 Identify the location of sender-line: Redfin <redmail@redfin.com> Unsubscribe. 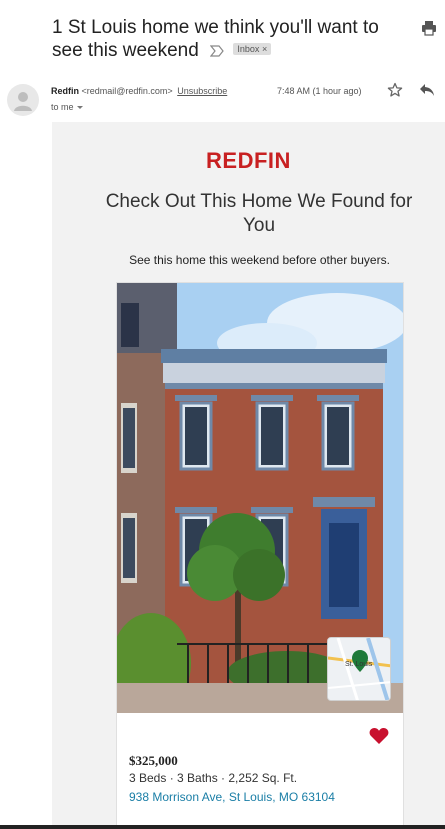
(139, 91).